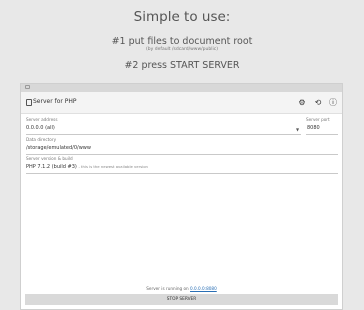 The width and height of the screenshot is (364, 310). What do you see at coordinates (182, 41) in the screenshot?
I see `promo-step-1: #1 put files to document root` at bounding box center [182, 41].